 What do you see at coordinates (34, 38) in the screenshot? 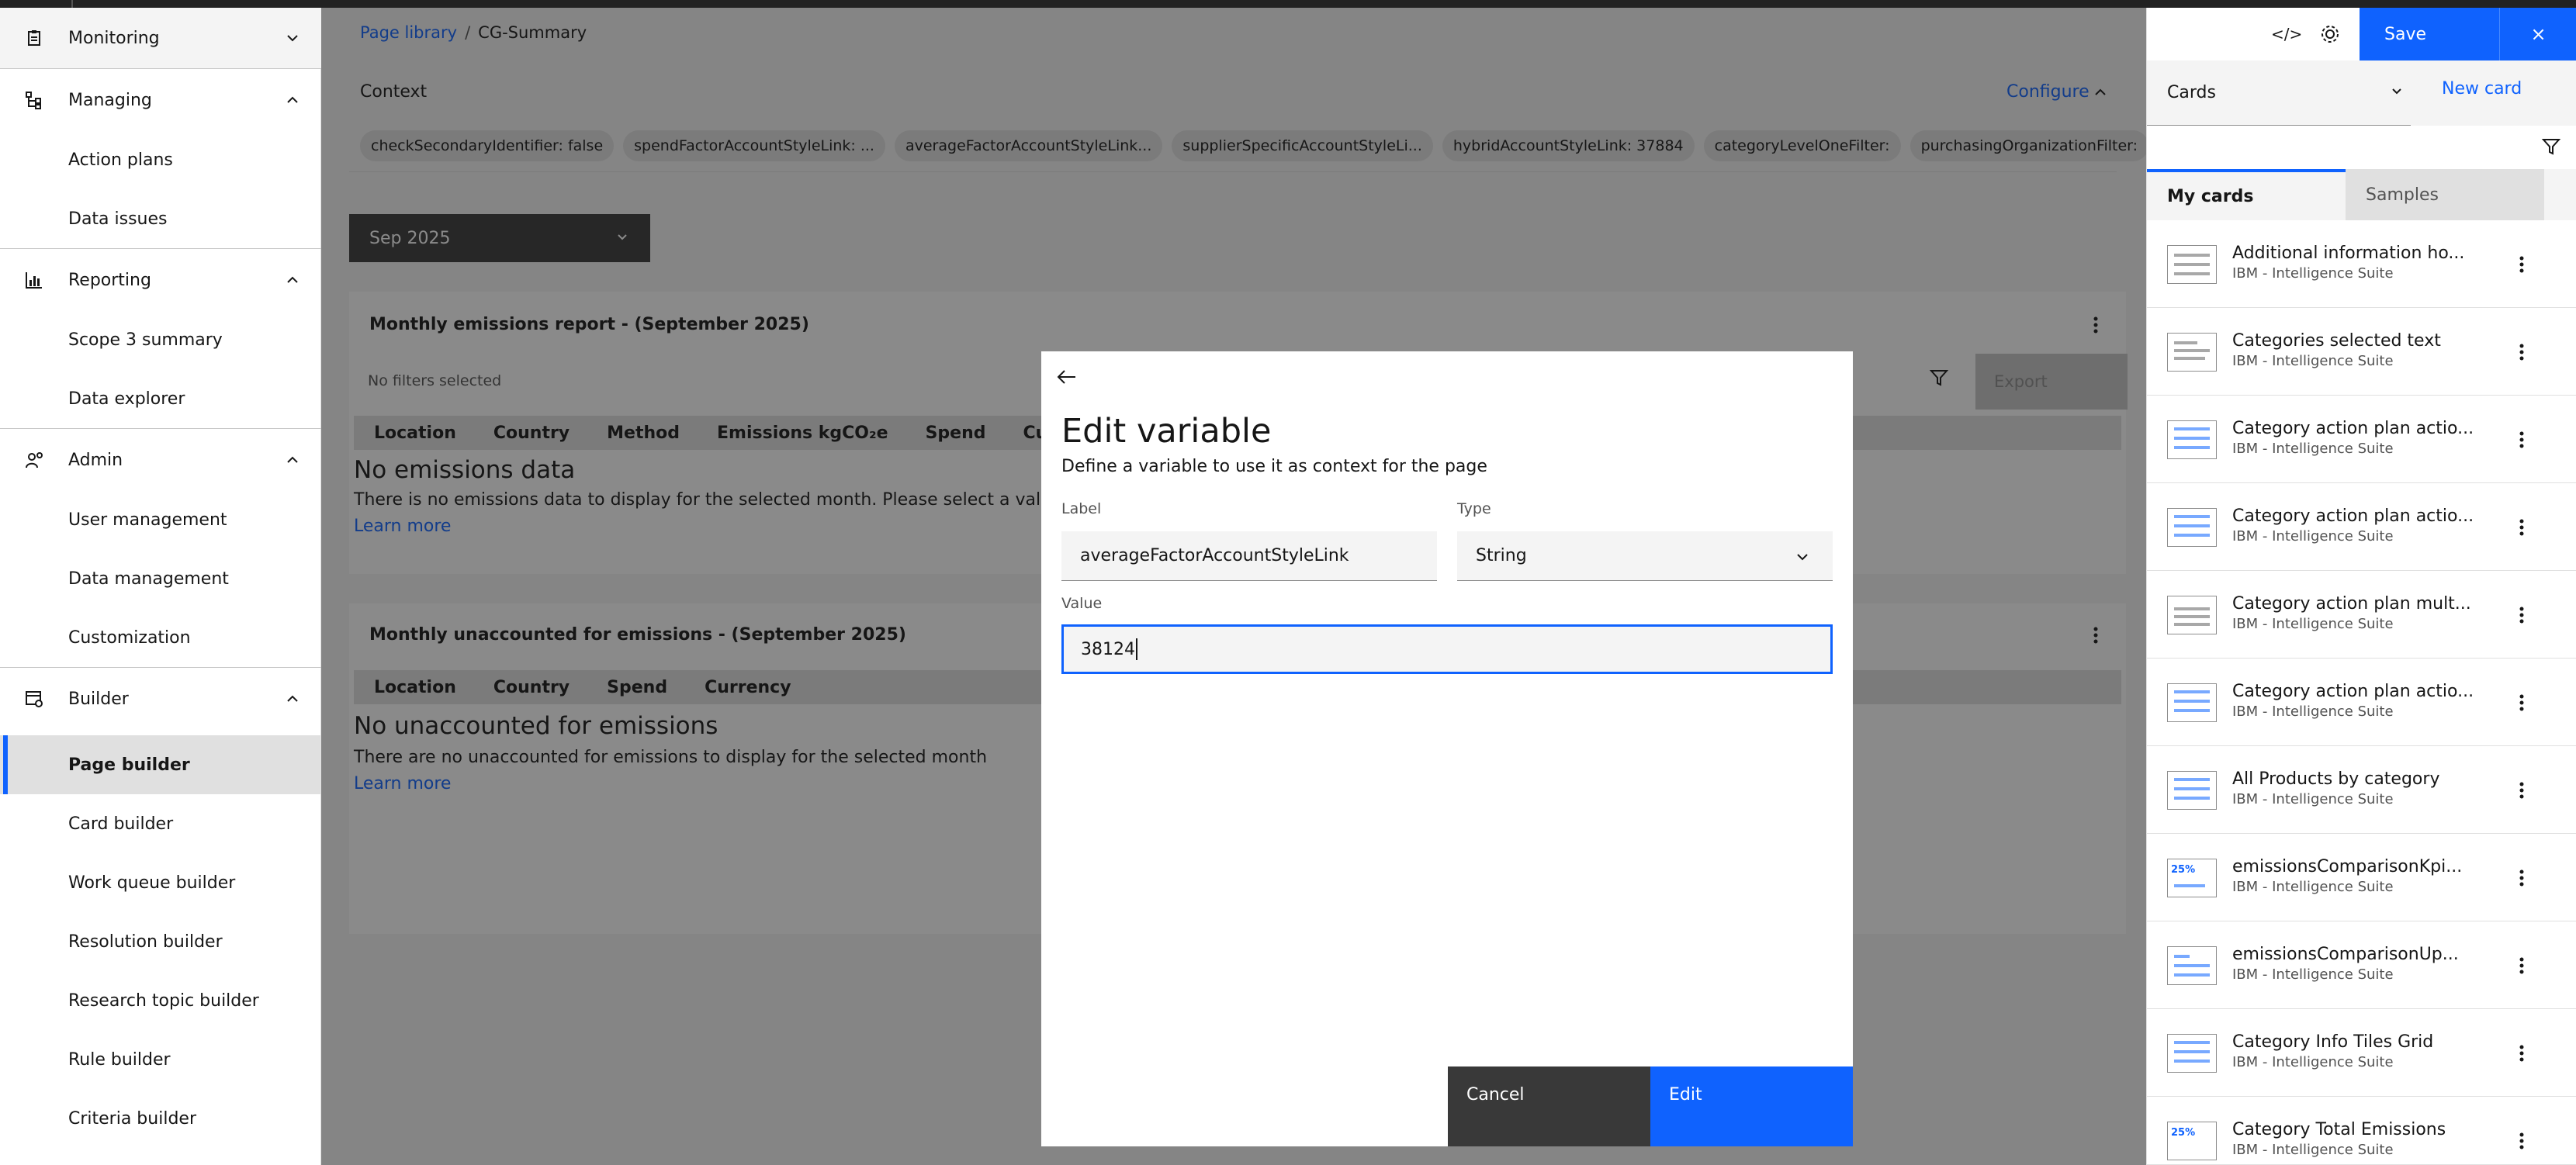
I see `clipboard-icon` at bounding box center [34, 38].